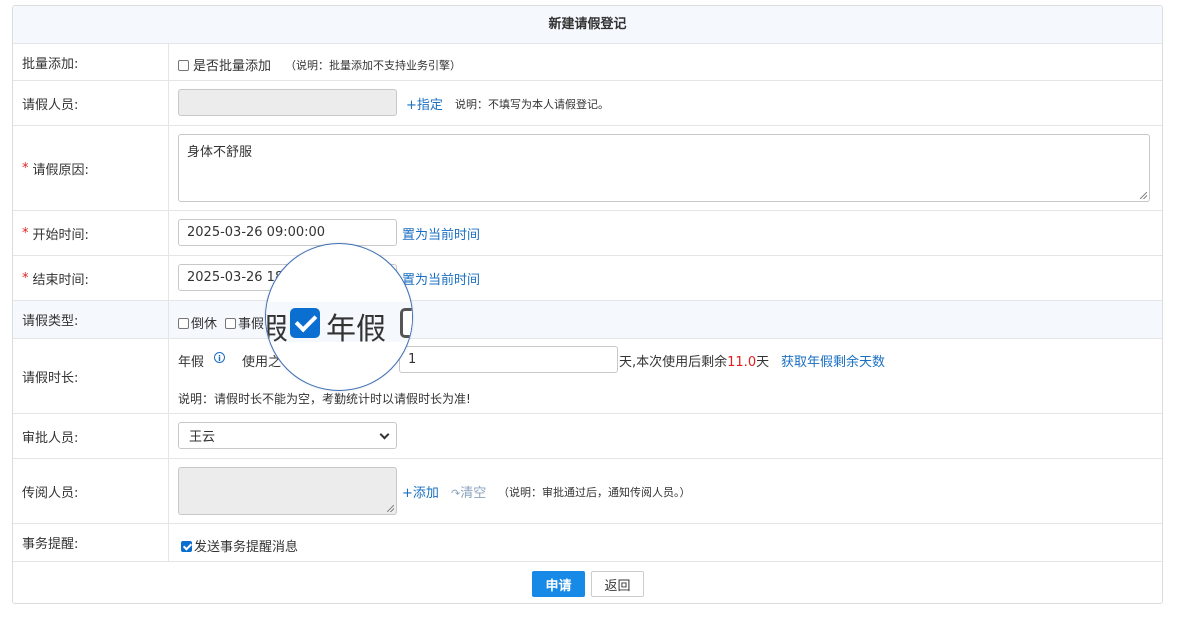 Image resolution: width=1179 pixels, height=621 pixels. I want to click on reminder-label: 事务提醒:, so click(91, 542).